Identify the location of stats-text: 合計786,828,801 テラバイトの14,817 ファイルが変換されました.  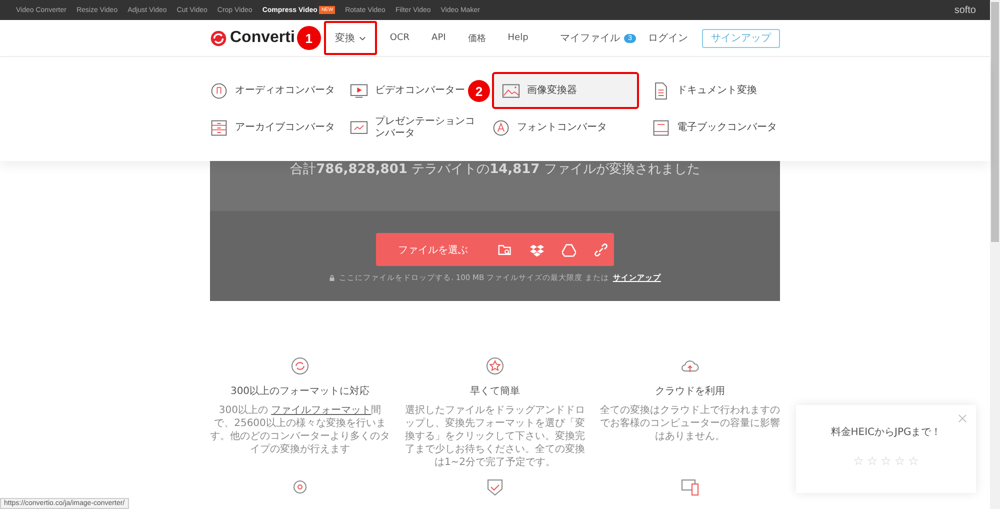
(495, 186).